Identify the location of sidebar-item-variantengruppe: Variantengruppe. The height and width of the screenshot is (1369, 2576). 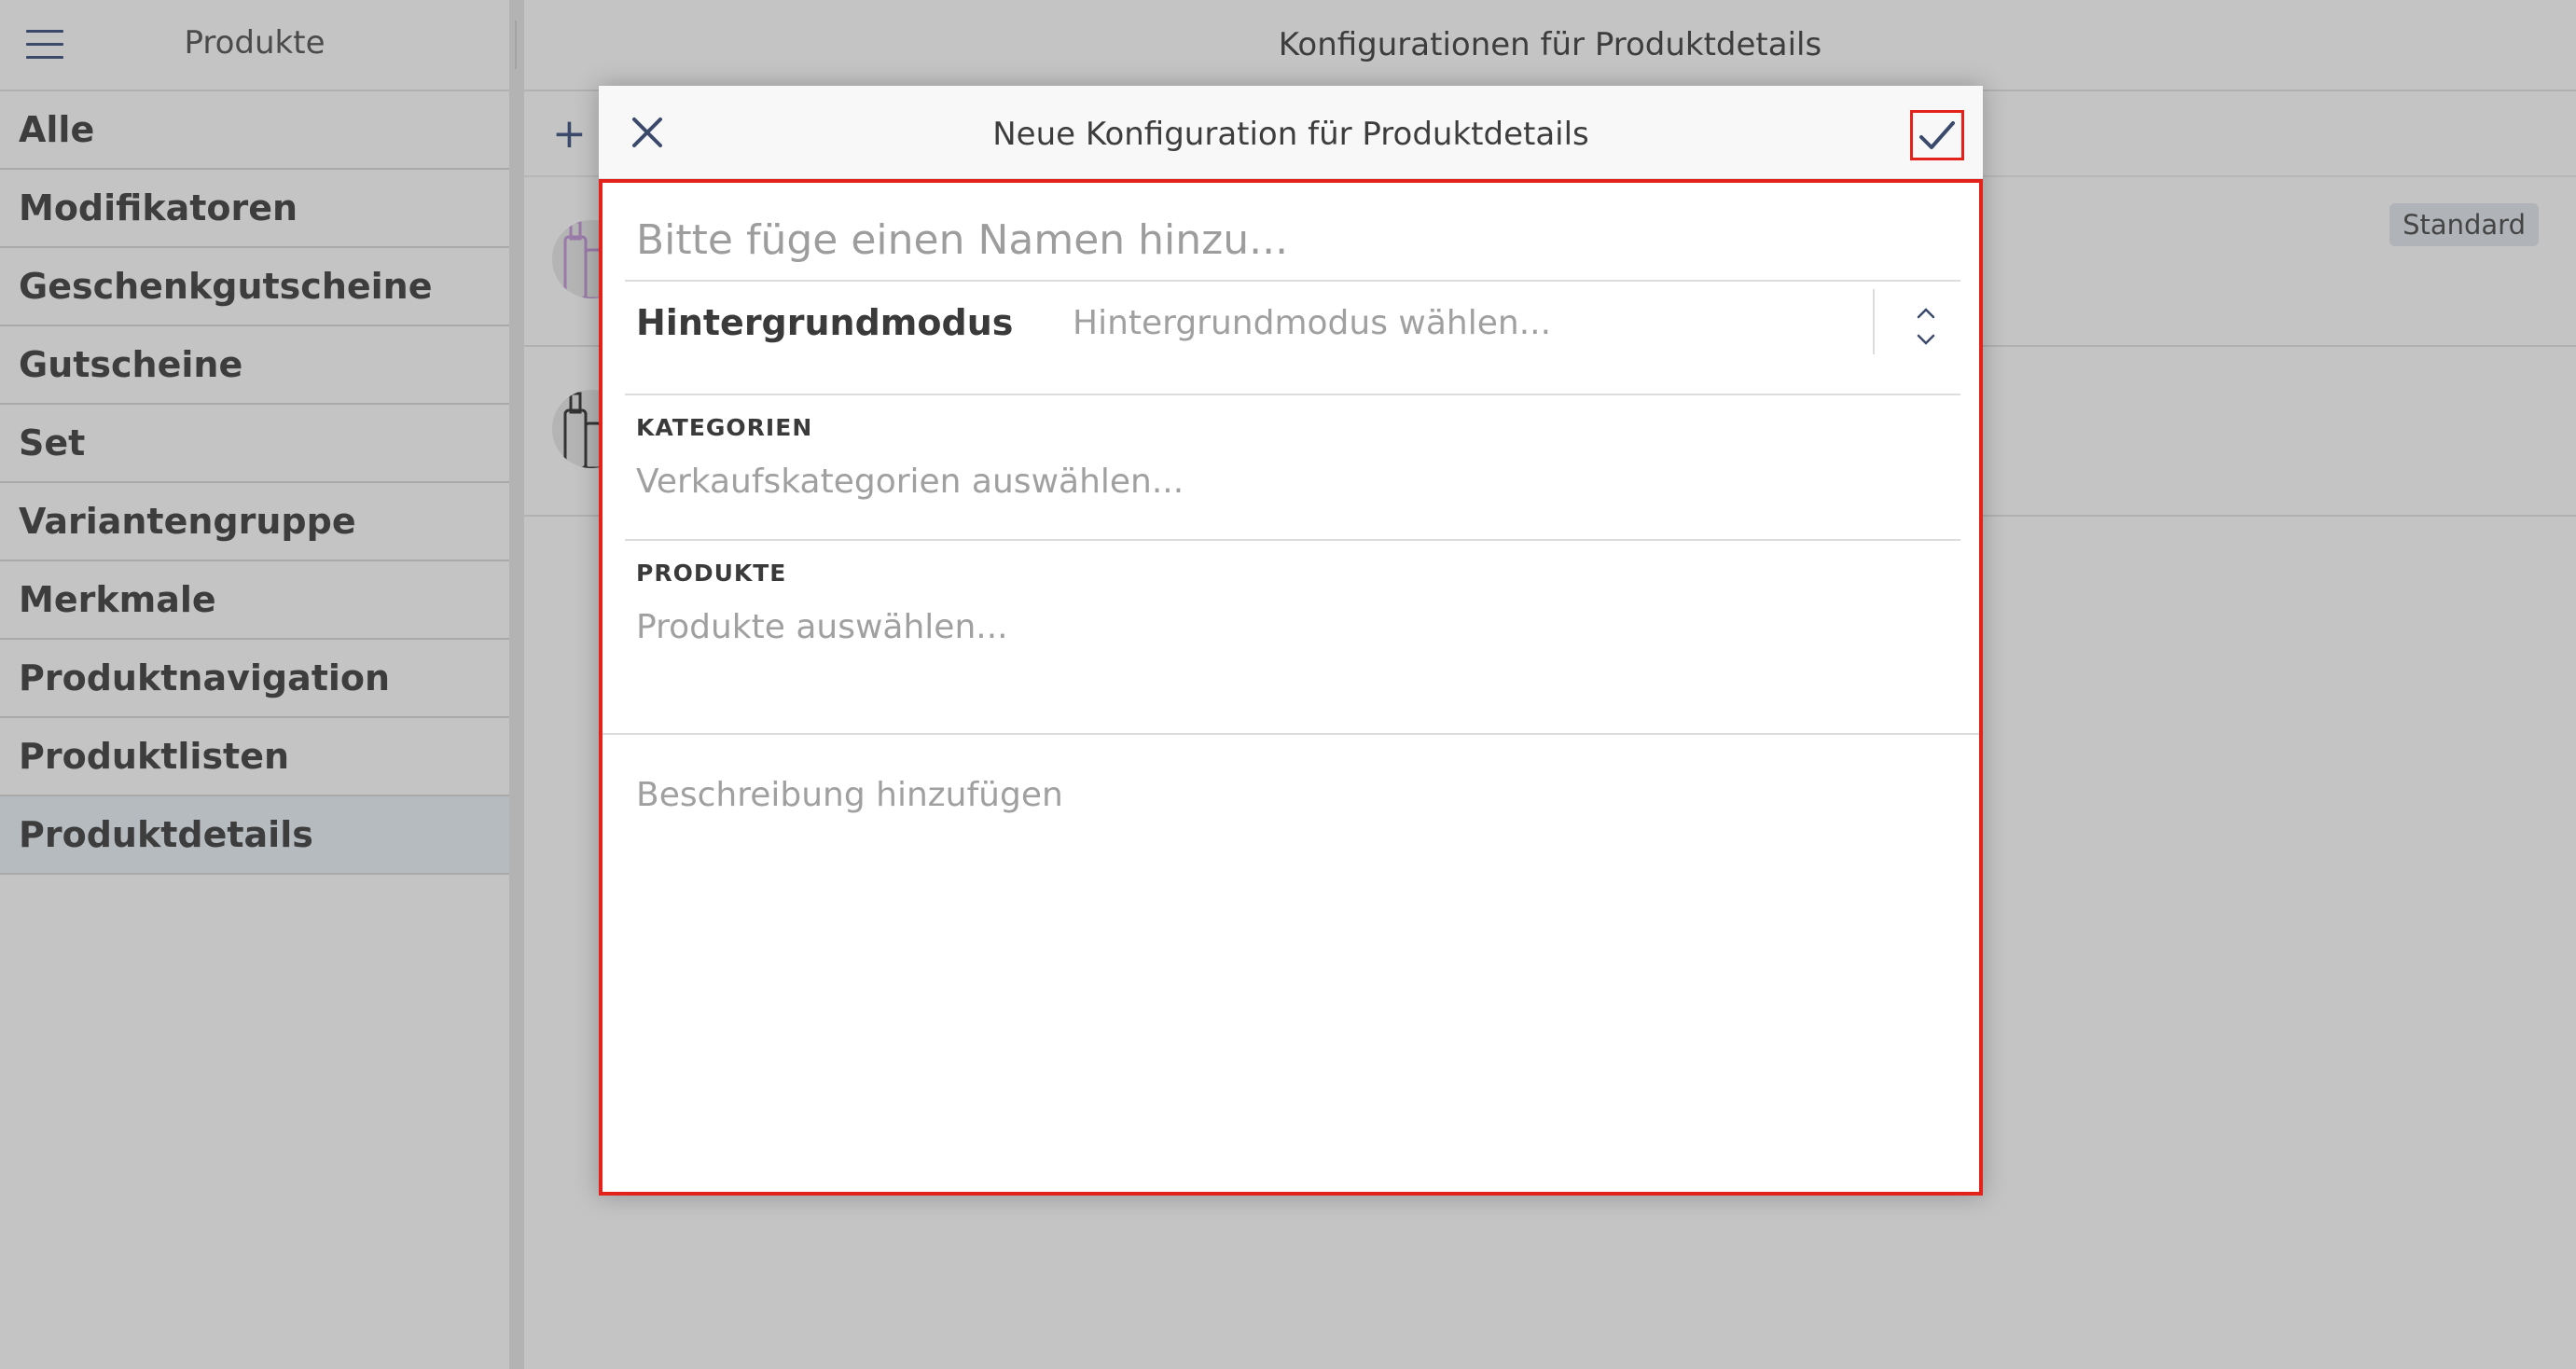
(254, 522).